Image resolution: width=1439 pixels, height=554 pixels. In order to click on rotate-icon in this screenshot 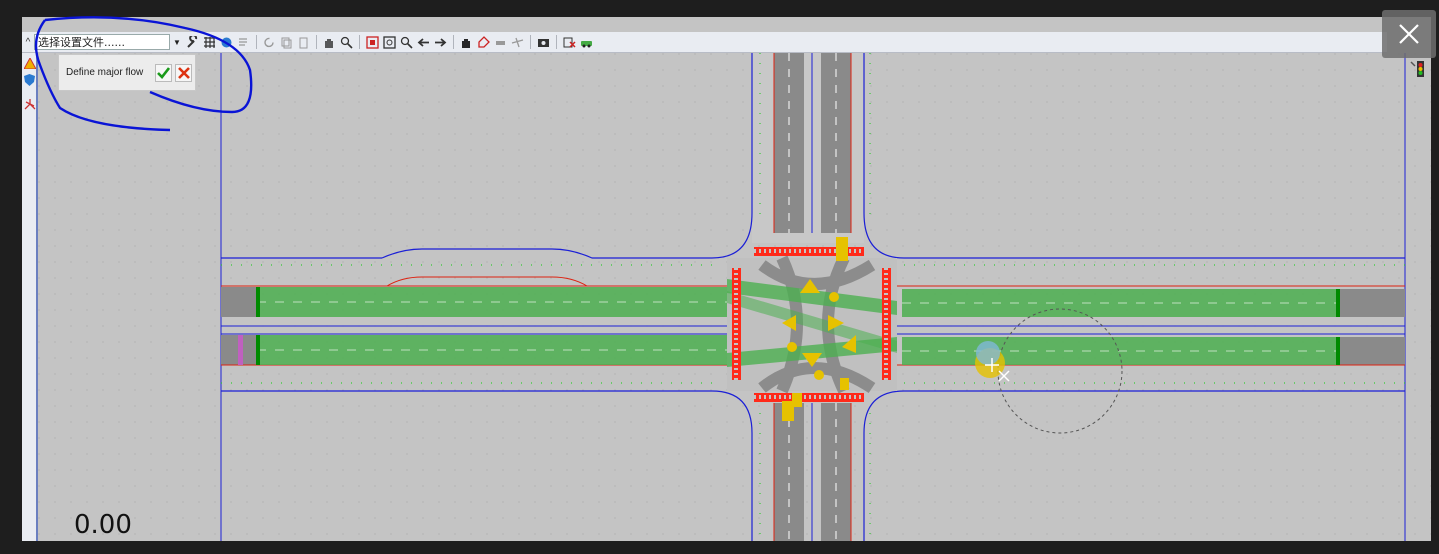, I will do `click(269, 42)`.